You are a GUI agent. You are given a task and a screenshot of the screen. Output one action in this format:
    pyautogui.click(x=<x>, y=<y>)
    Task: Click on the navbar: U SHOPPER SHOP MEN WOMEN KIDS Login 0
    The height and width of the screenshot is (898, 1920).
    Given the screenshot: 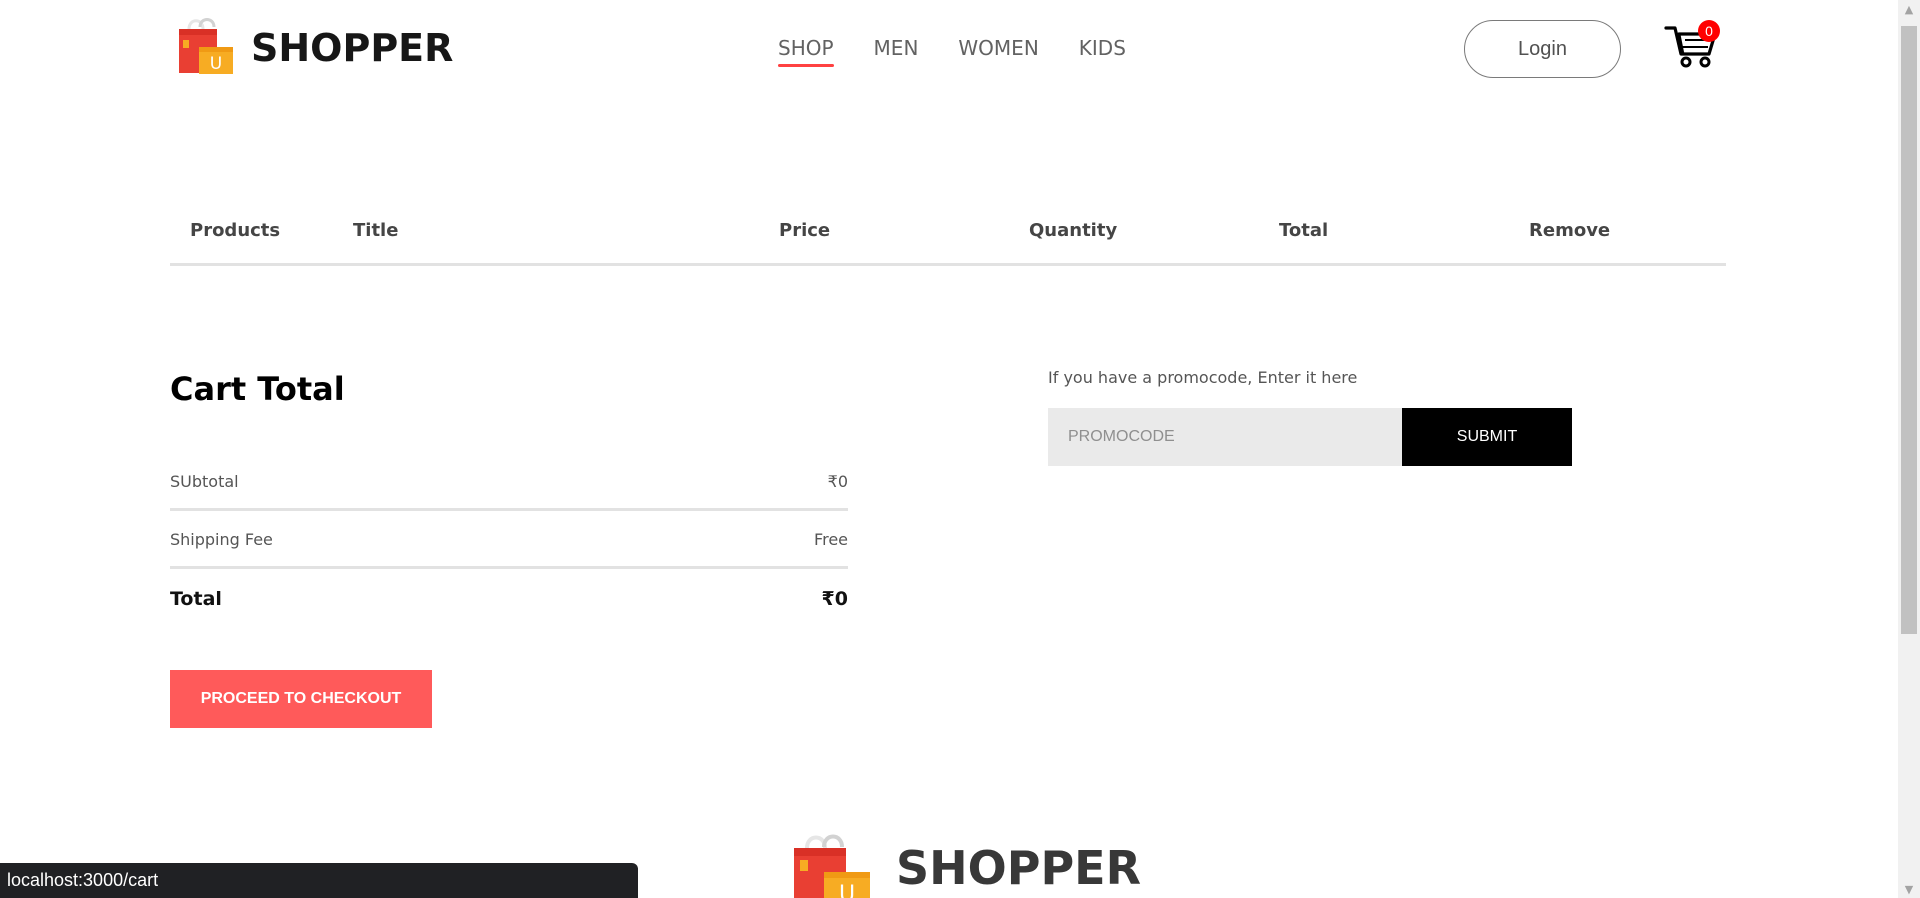 What is the action you would take?
    pyautogui.click(x=949, y=50)
    